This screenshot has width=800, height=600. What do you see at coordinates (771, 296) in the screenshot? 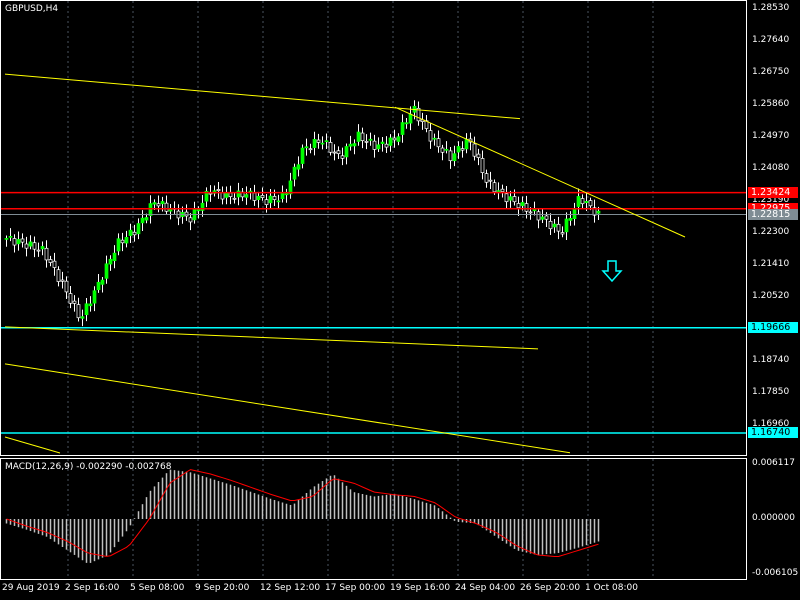
I see `price-axis-label: 1.20520` at bounding box center [771, 296].